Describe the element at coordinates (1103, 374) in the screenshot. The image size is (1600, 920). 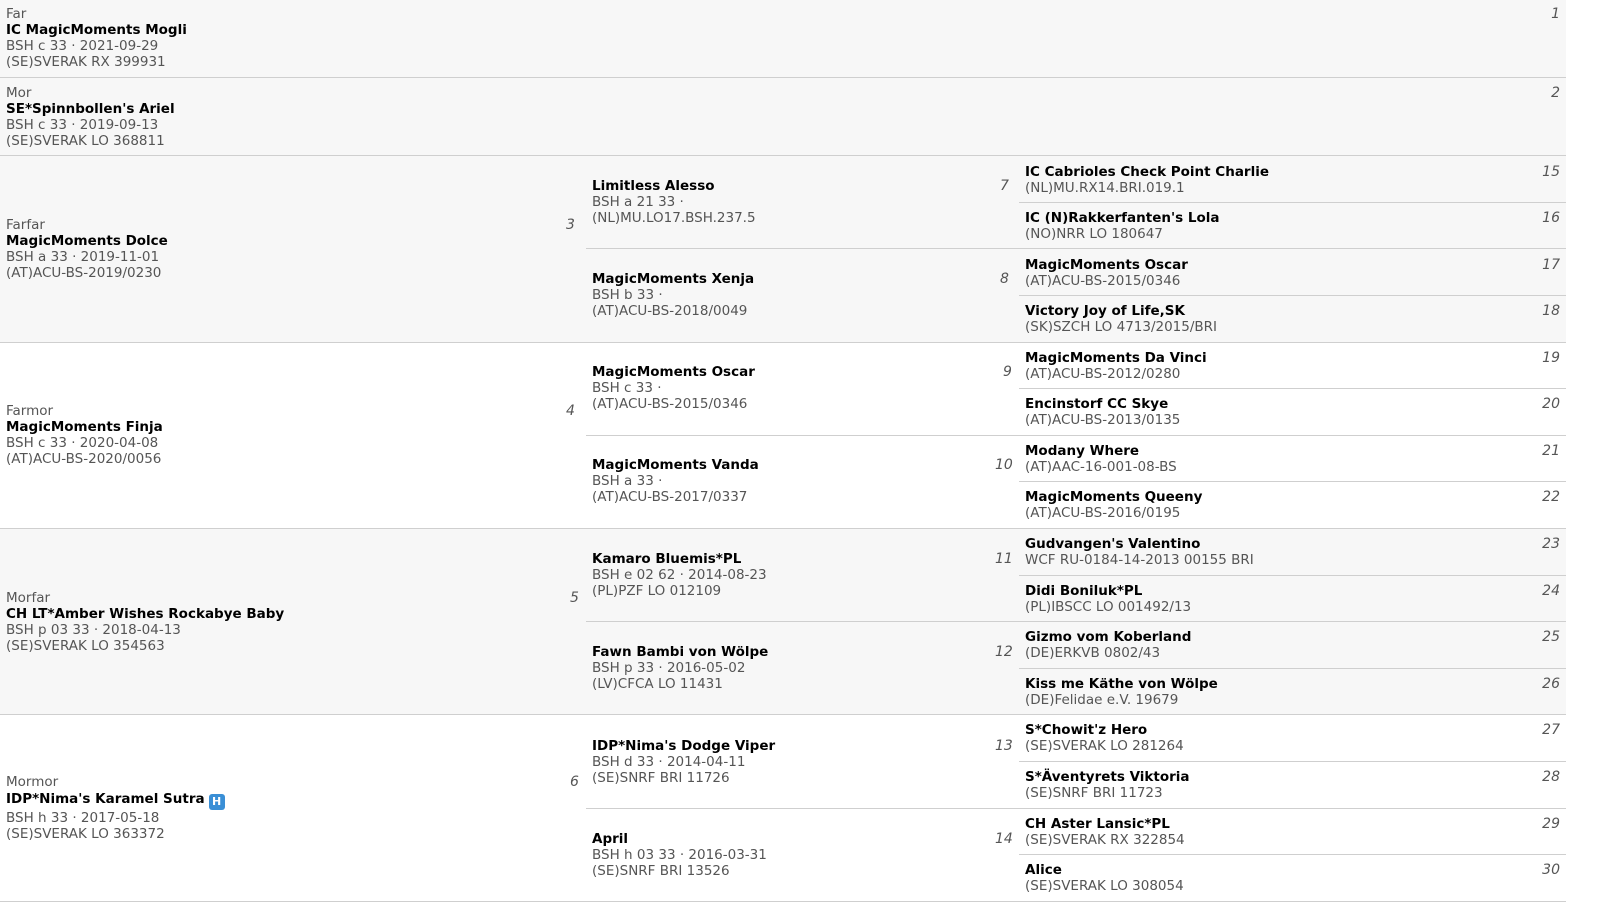
I see `cat-registration: (AT)ACU-BS-2012/0280` at that location.